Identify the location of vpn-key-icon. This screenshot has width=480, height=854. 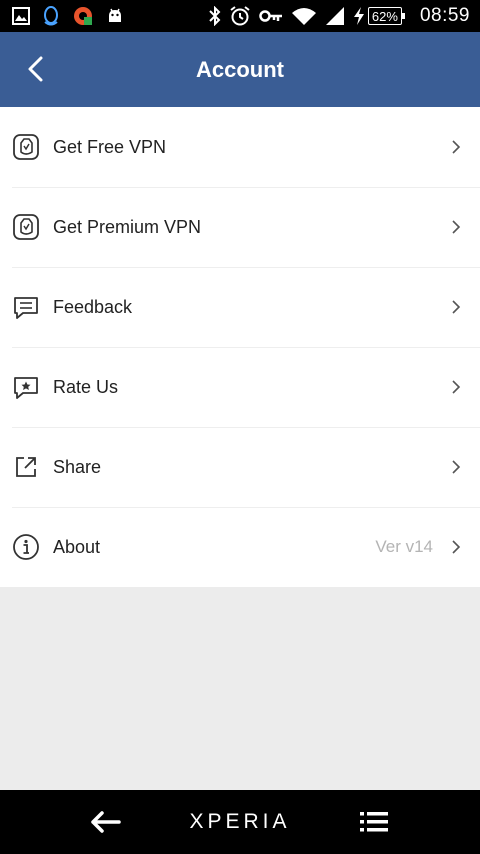
(271, 16).